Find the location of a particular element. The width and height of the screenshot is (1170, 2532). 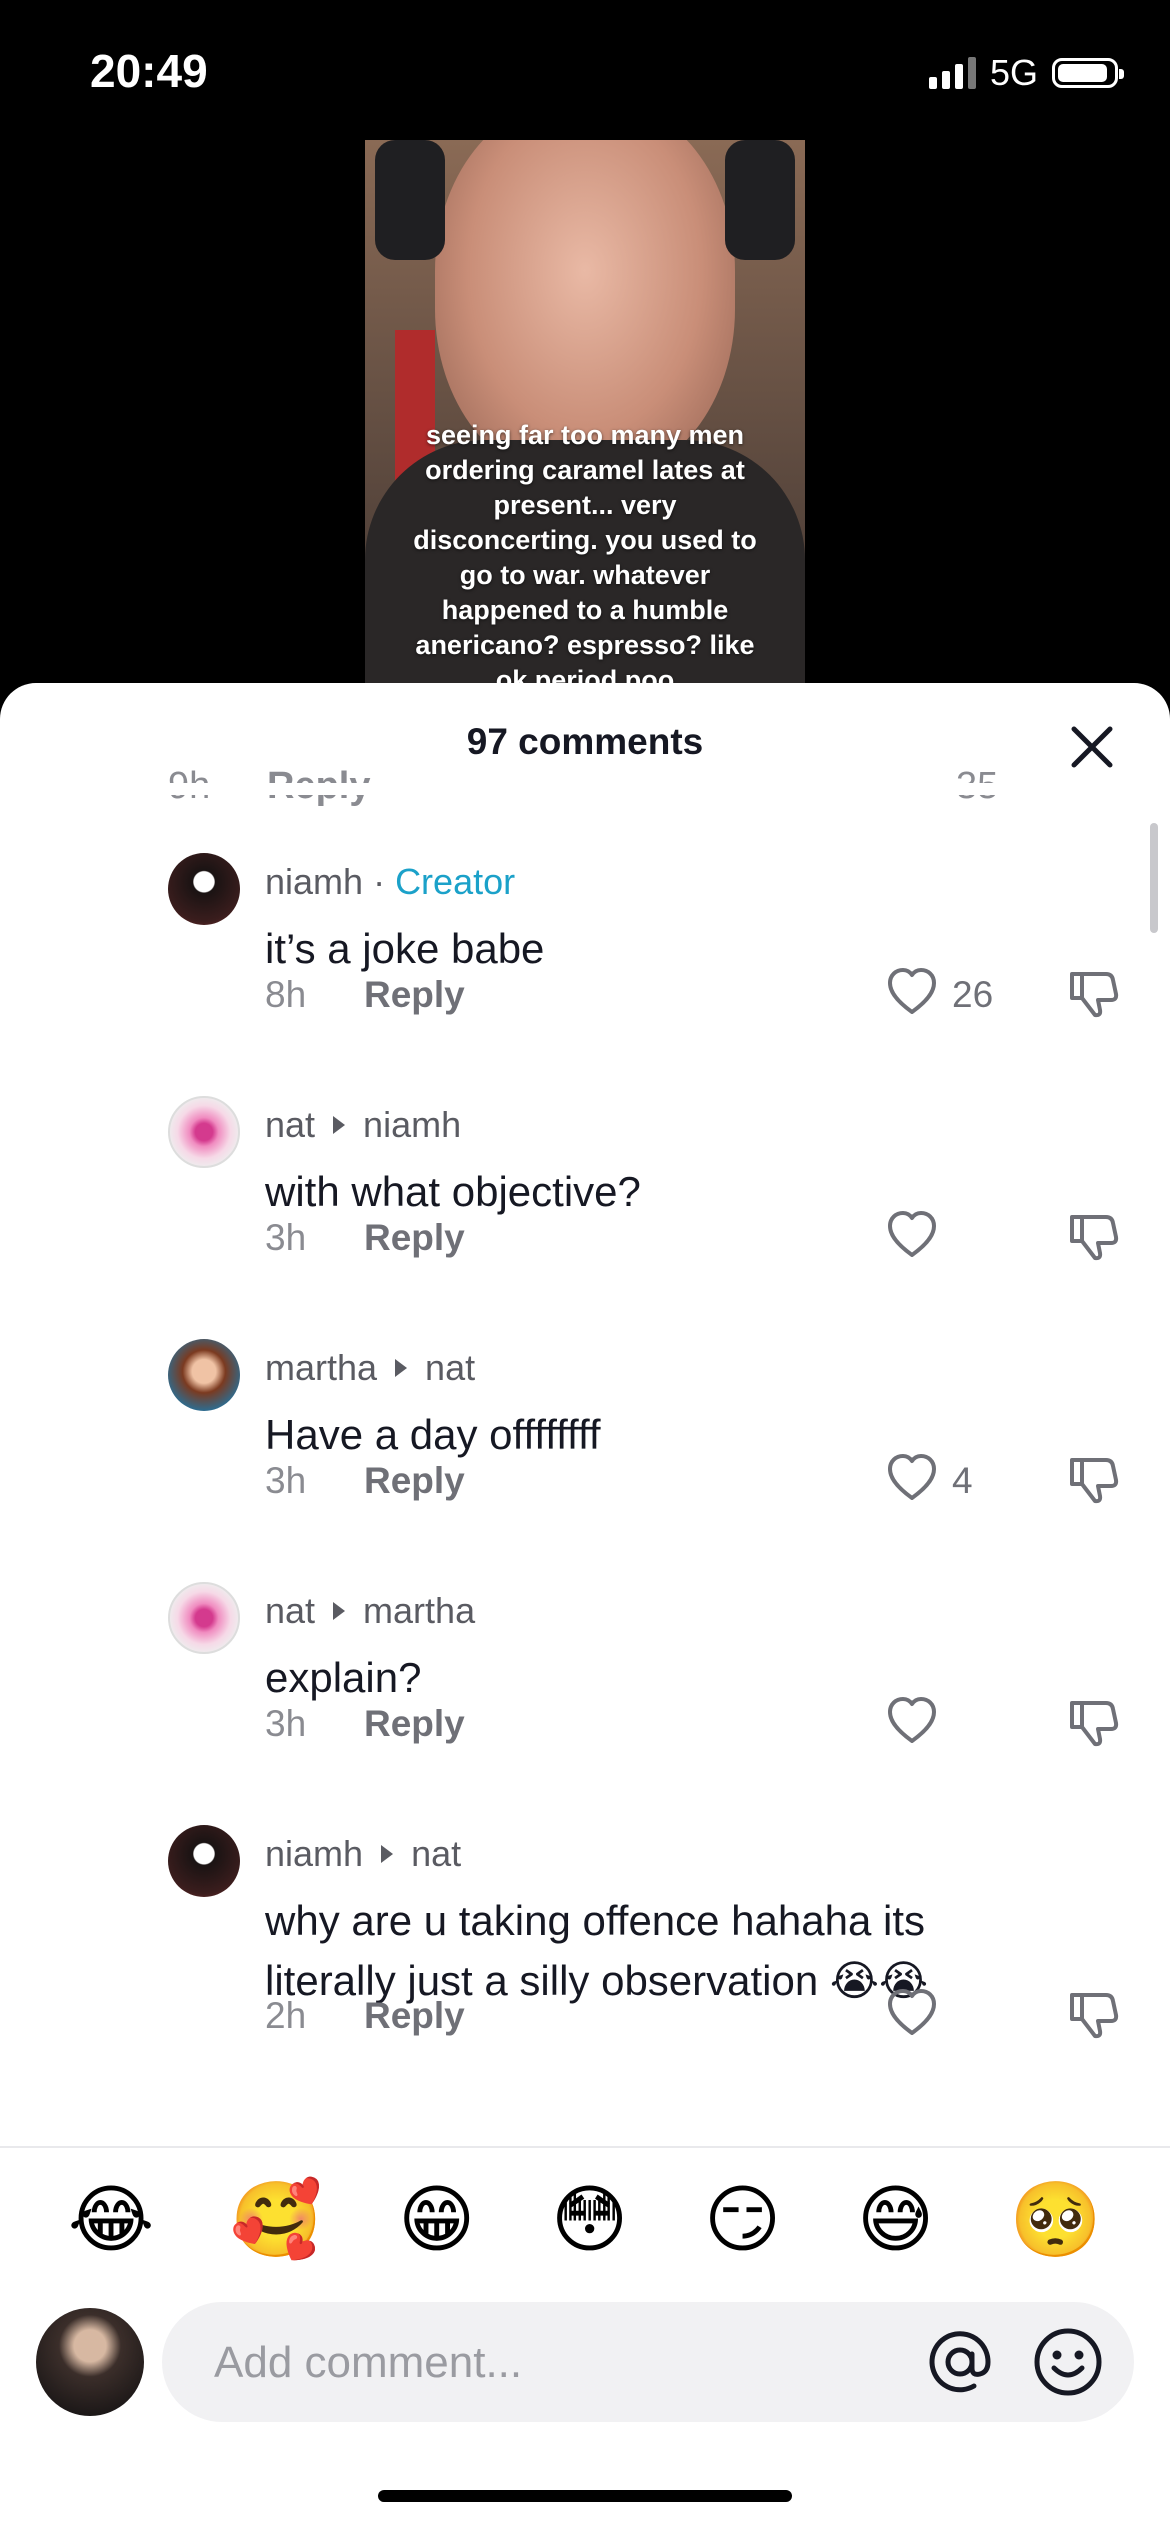

close-icon is located at coordinates (1092, 747).